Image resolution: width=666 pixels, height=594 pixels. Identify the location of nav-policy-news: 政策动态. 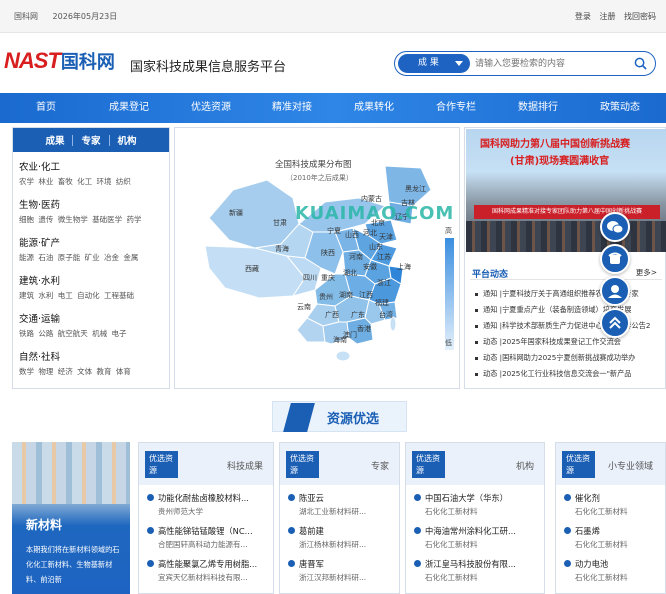
(620, 108).